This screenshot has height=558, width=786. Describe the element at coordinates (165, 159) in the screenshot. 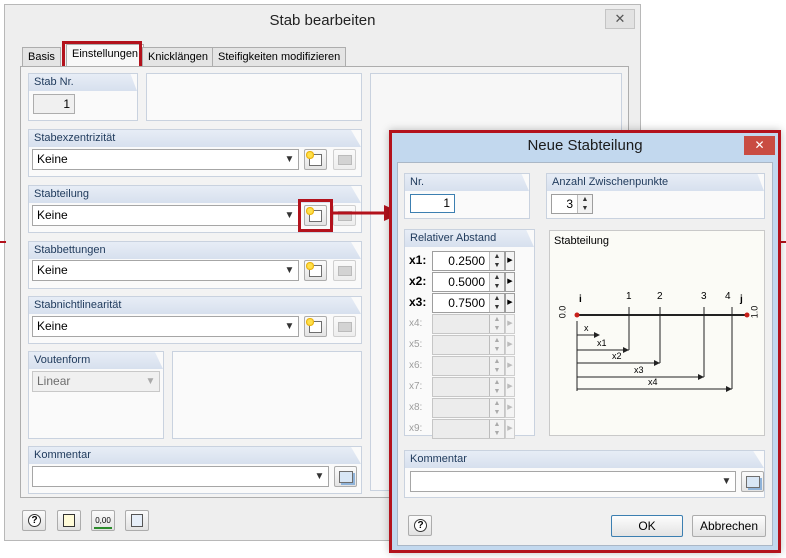

I see `stabexzentrizitaet-select: Keine ▼` at that location.